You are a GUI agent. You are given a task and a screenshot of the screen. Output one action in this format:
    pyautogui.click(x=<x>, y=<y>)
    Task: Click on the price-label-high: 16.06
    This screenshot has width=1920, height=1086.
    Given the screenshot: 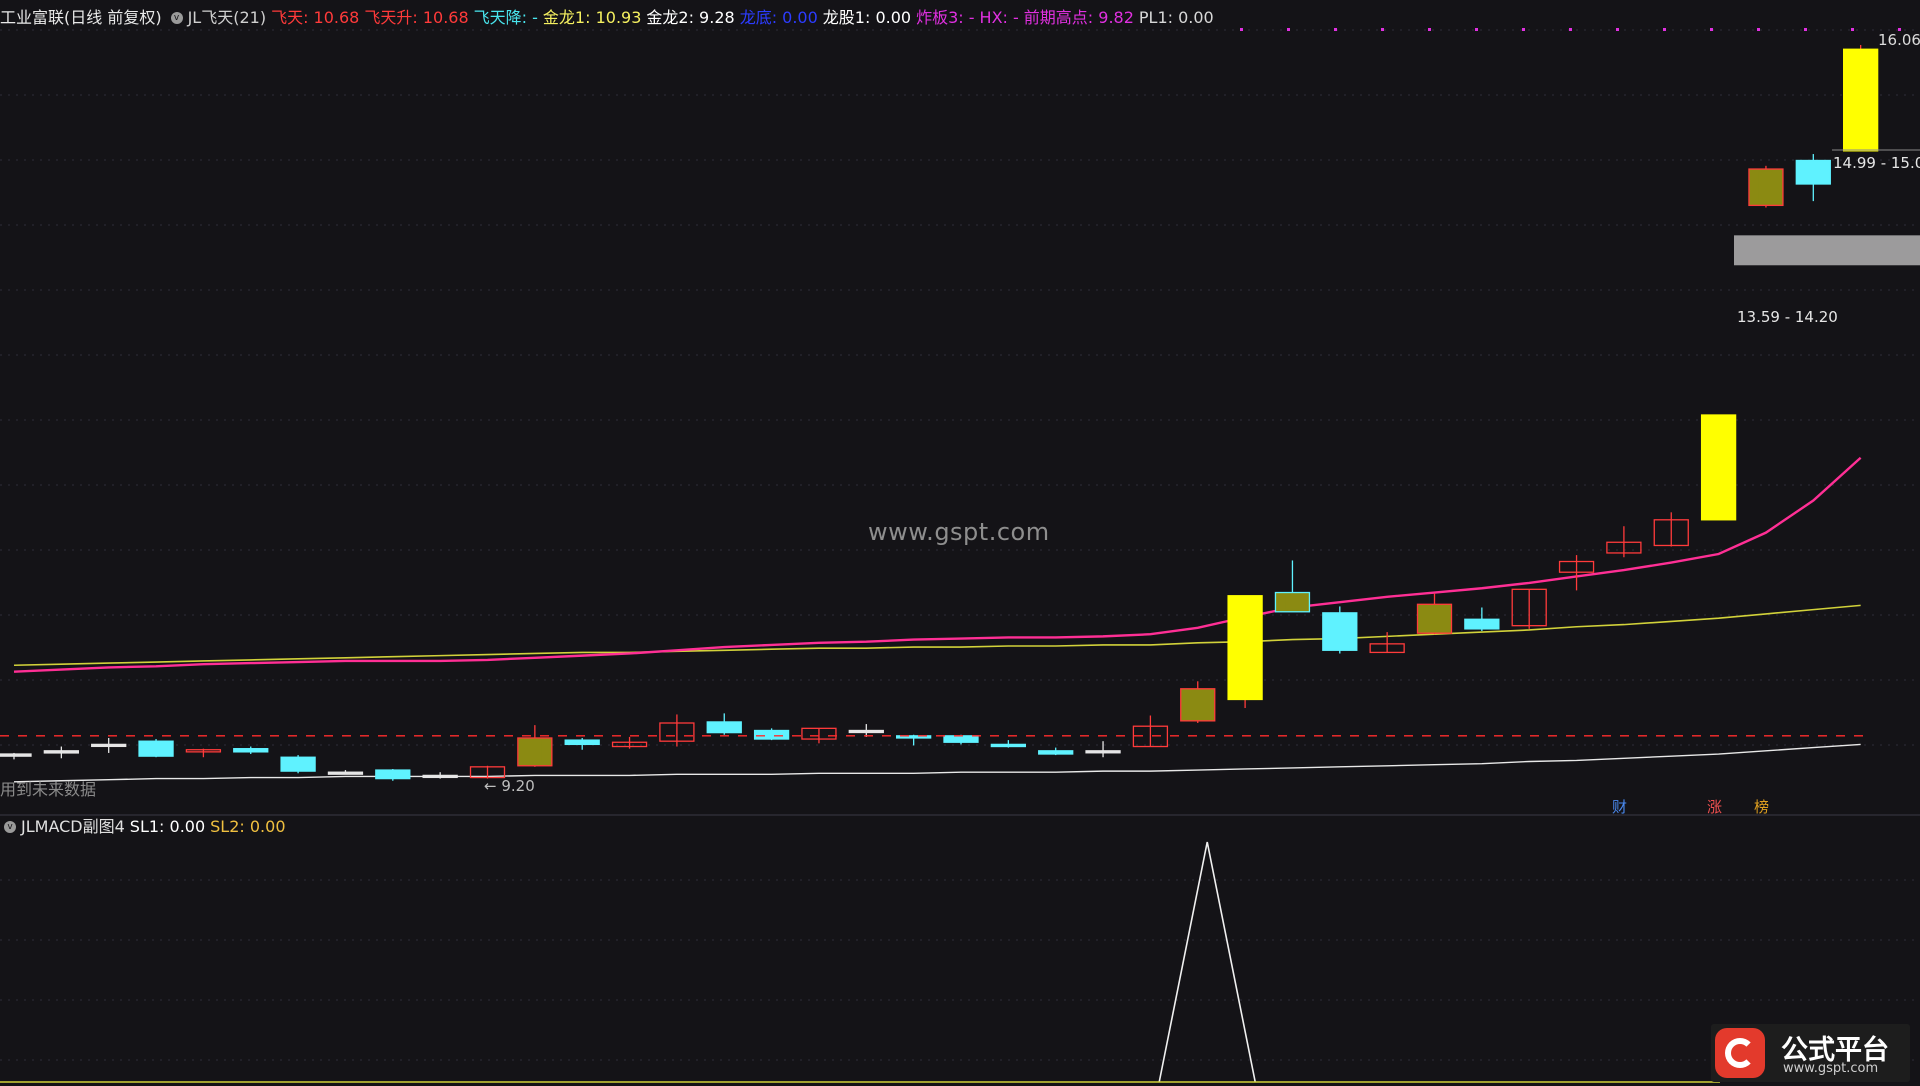 What is the action you would take?
    pyautogui.click(x=1899, y=40)
    